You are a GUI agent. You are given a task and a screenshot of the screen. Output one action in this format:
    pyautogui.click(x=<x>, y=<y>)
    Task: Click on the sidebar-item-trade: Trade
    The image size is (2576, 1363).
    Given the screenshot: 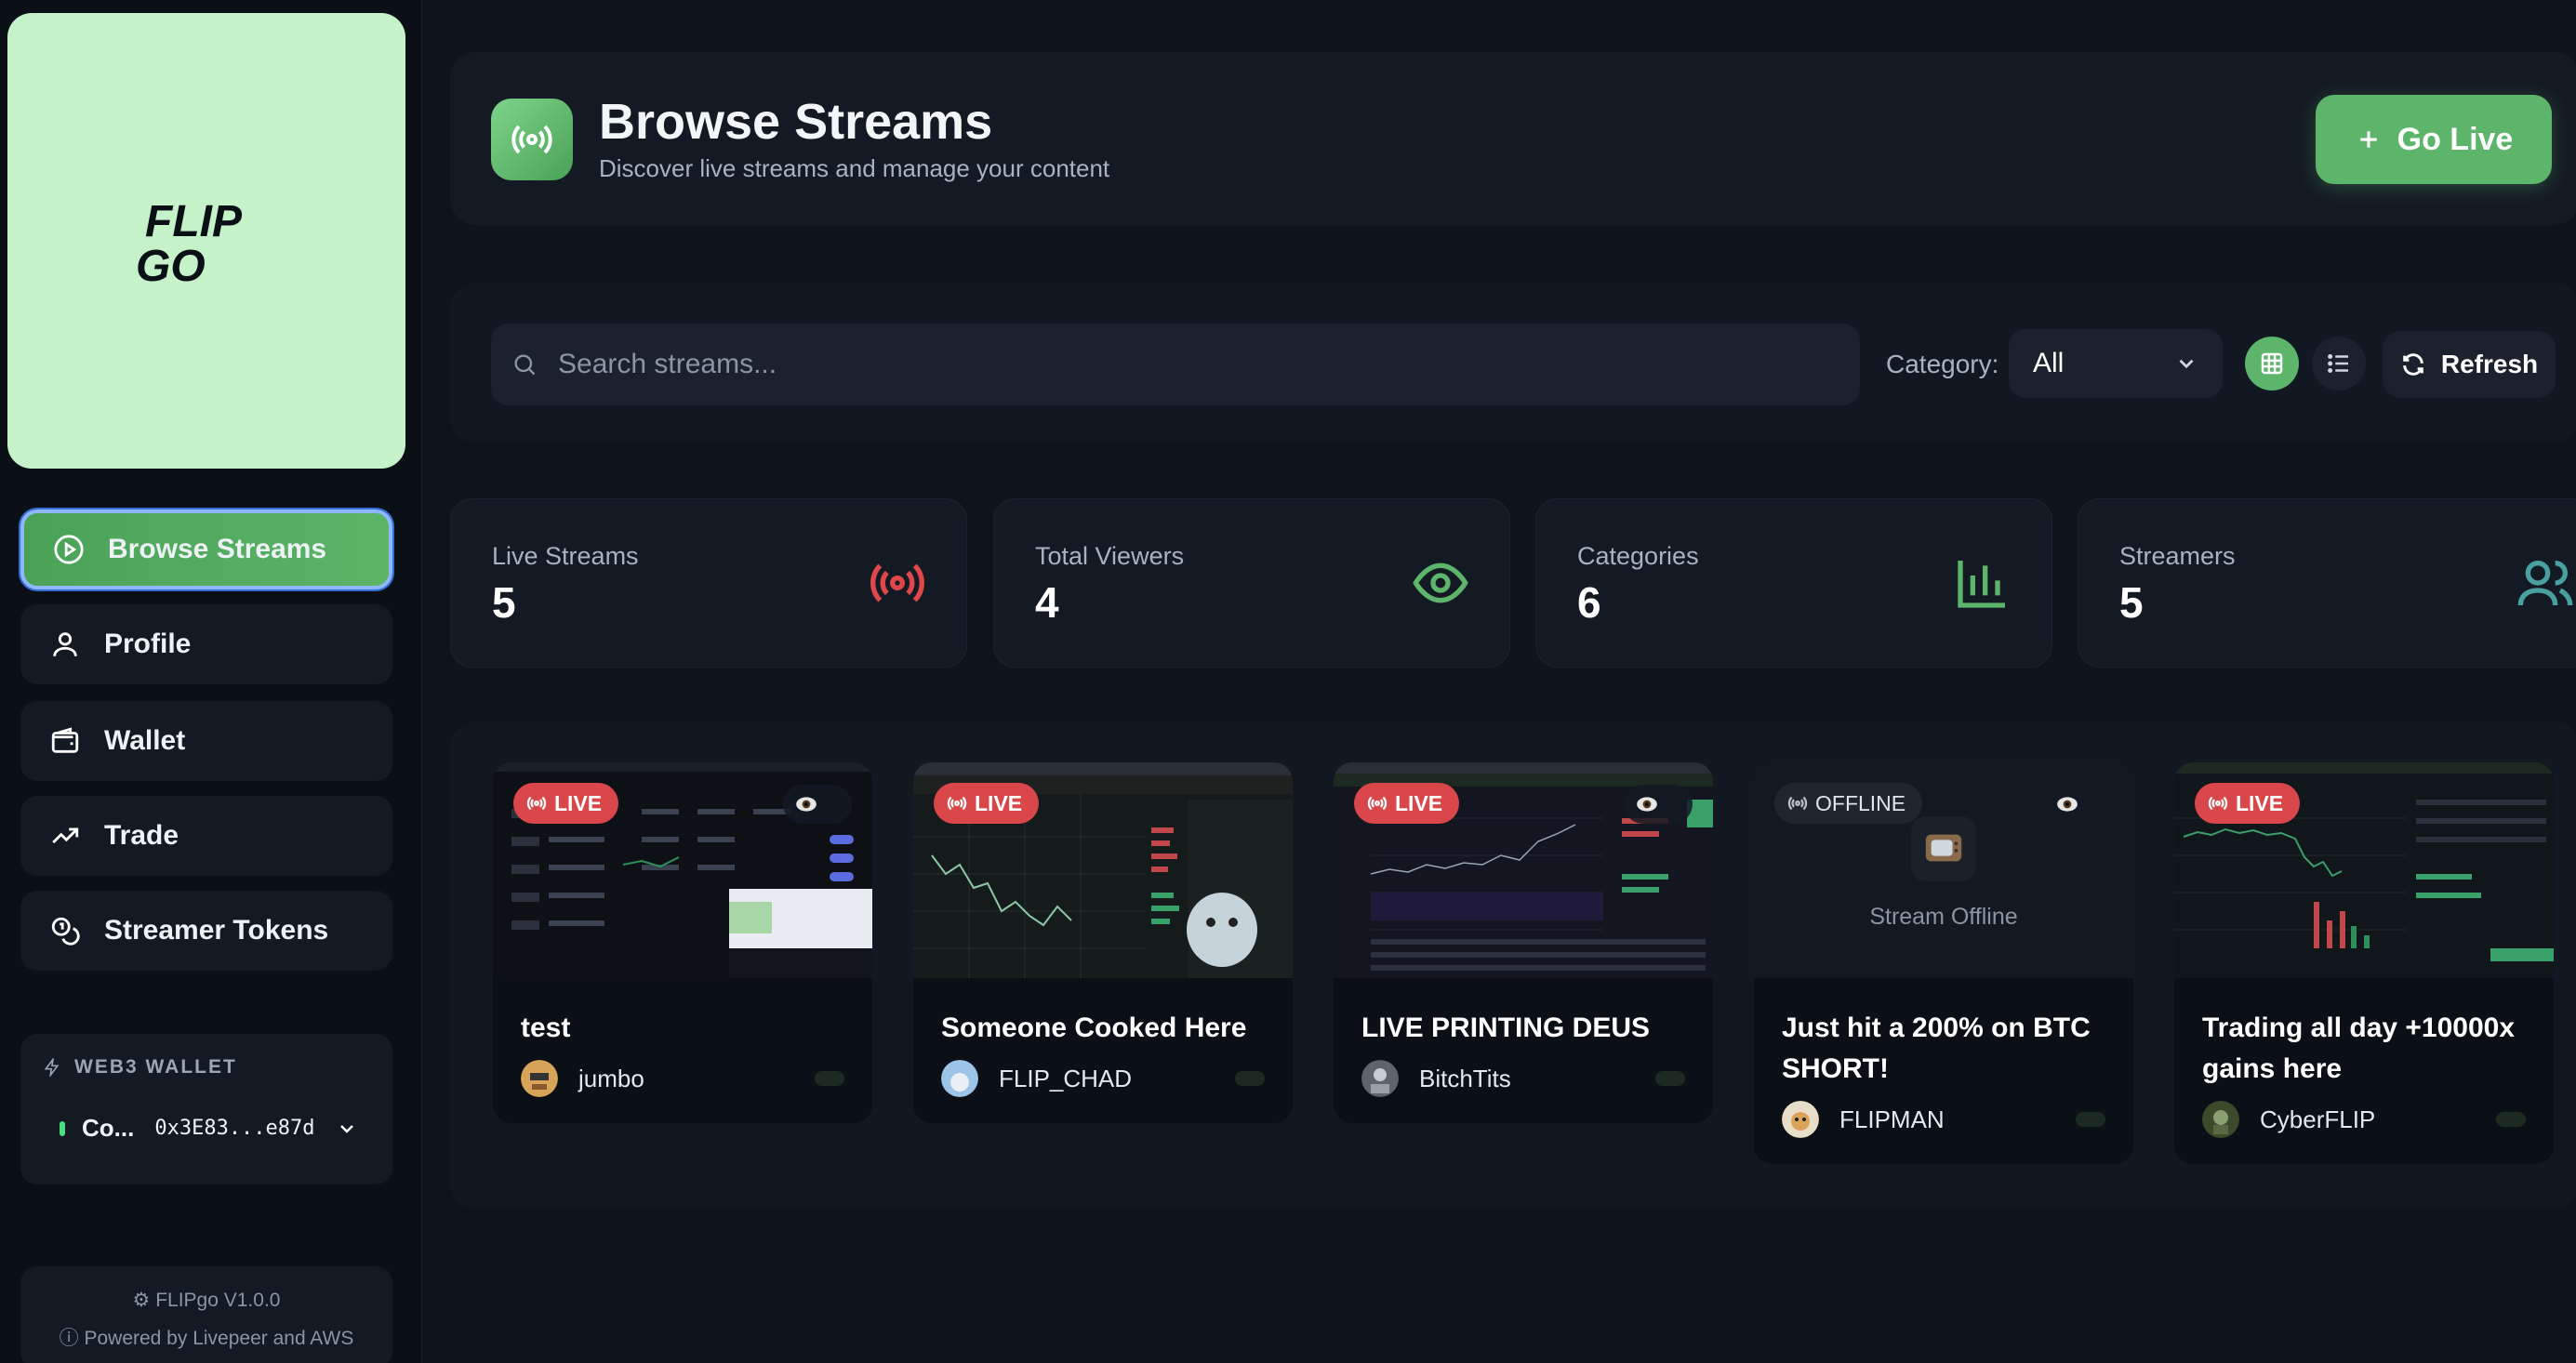 What is the action you would take?
    pyautogui.click(x=206, y=836)
    